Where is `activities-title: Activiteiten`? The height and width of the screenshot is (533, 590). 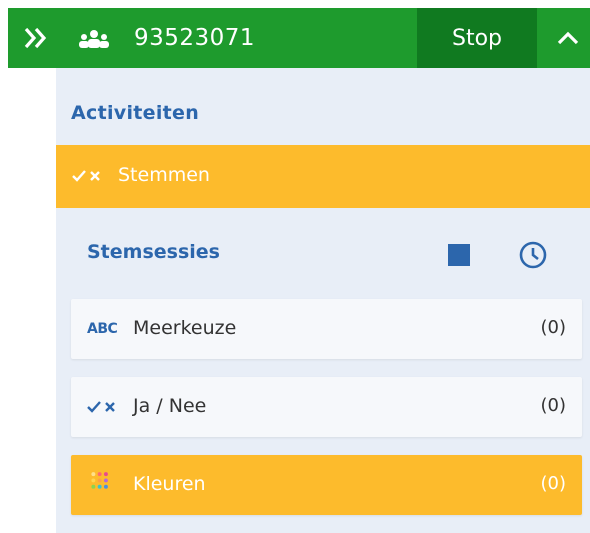 activities-title: Activiteiten is located at coordinates (135, 113).